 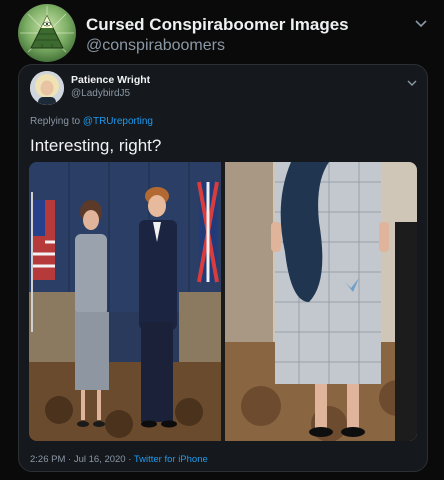 What do you see at coordinates (96, 145) in the screenshot?
I see `tweet-text: Interesting, right?` at bounding box center [96, 145].